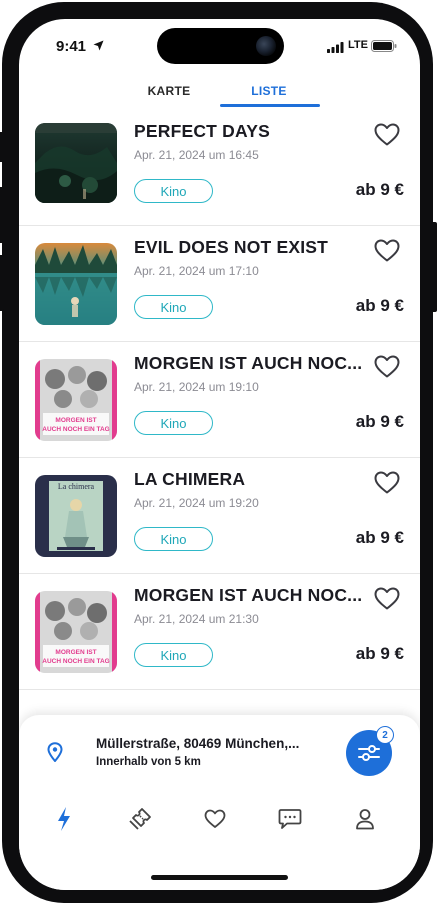 This screenshot has height=907, width=437. I want to click on signal-icon, so click(335, 47).